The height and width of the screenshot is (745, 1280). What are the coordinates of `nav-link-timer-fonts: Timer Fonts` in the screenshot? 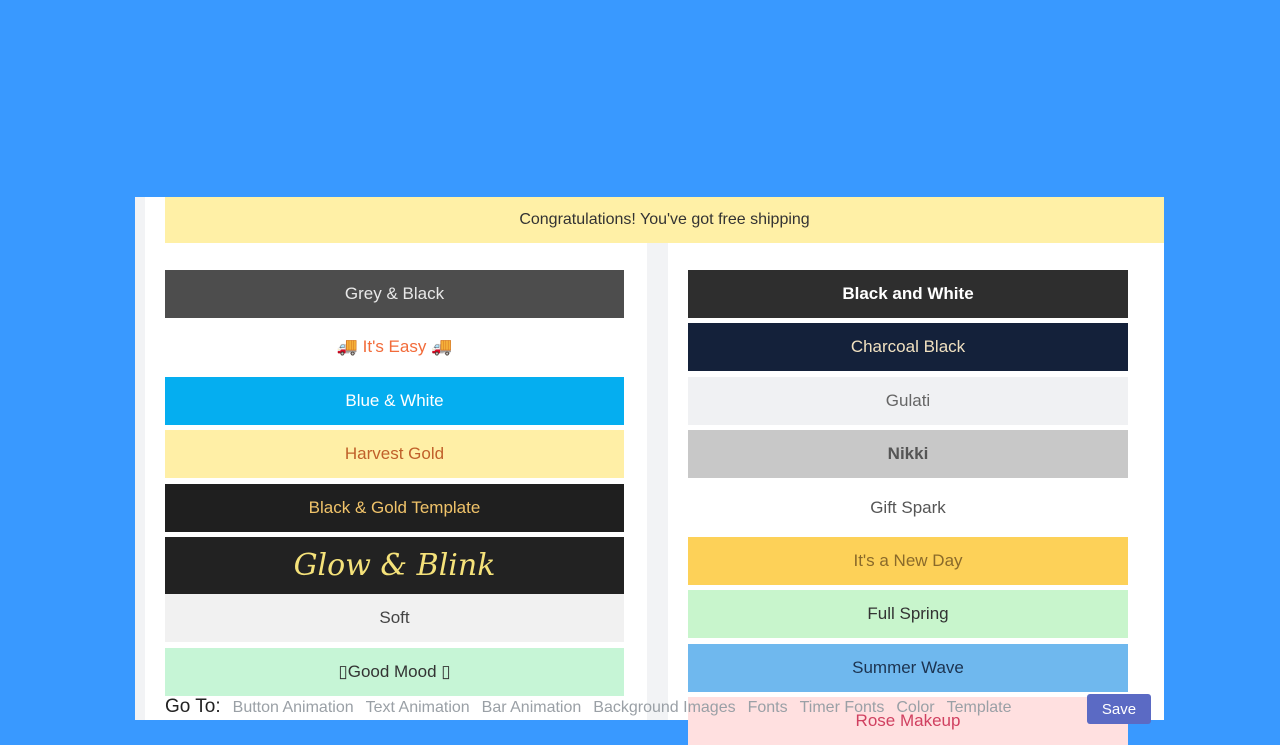 It's located at (842, 708).